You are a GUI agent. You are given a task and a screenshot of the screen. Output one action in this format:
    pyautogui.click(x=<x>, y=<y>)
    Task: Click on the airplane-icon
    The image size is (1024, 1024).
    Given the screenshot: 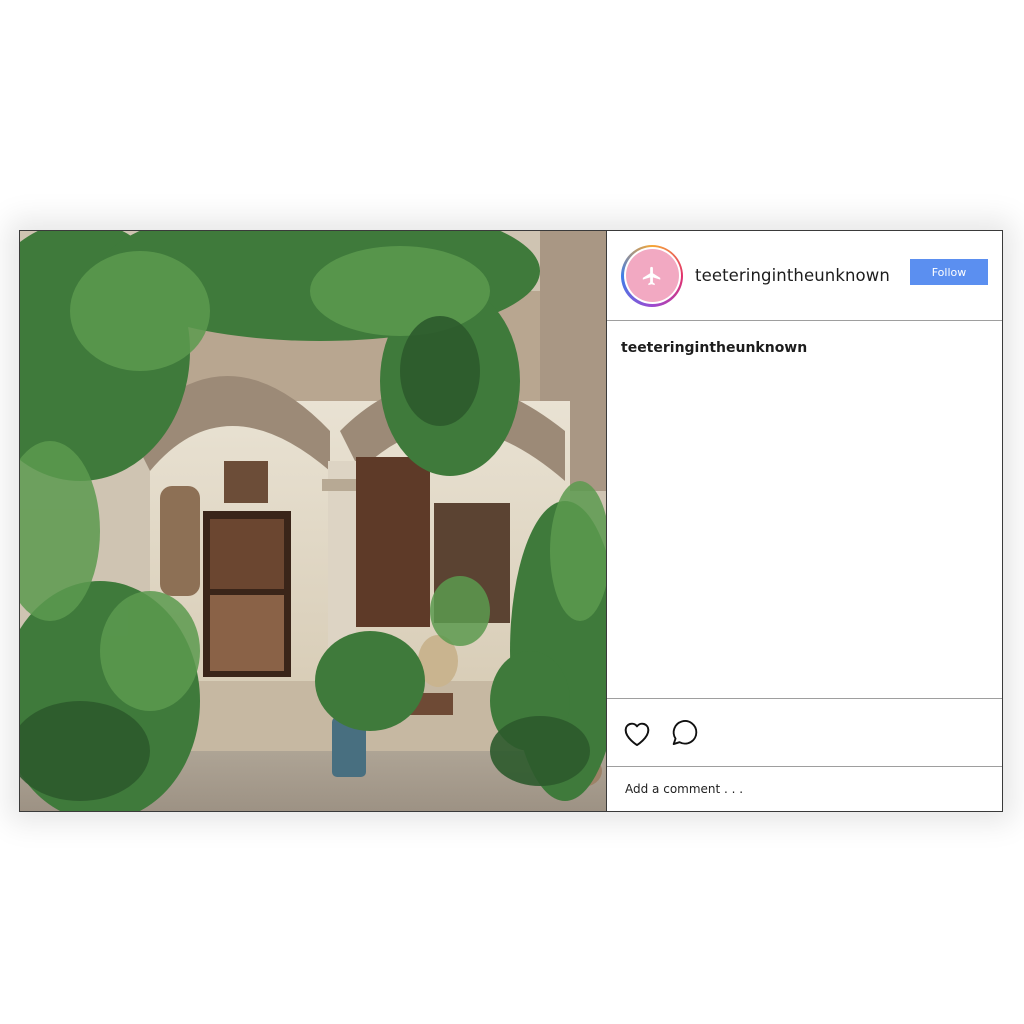 What is the action you would take?
    pyautogui.click(x=651, y=275)
    